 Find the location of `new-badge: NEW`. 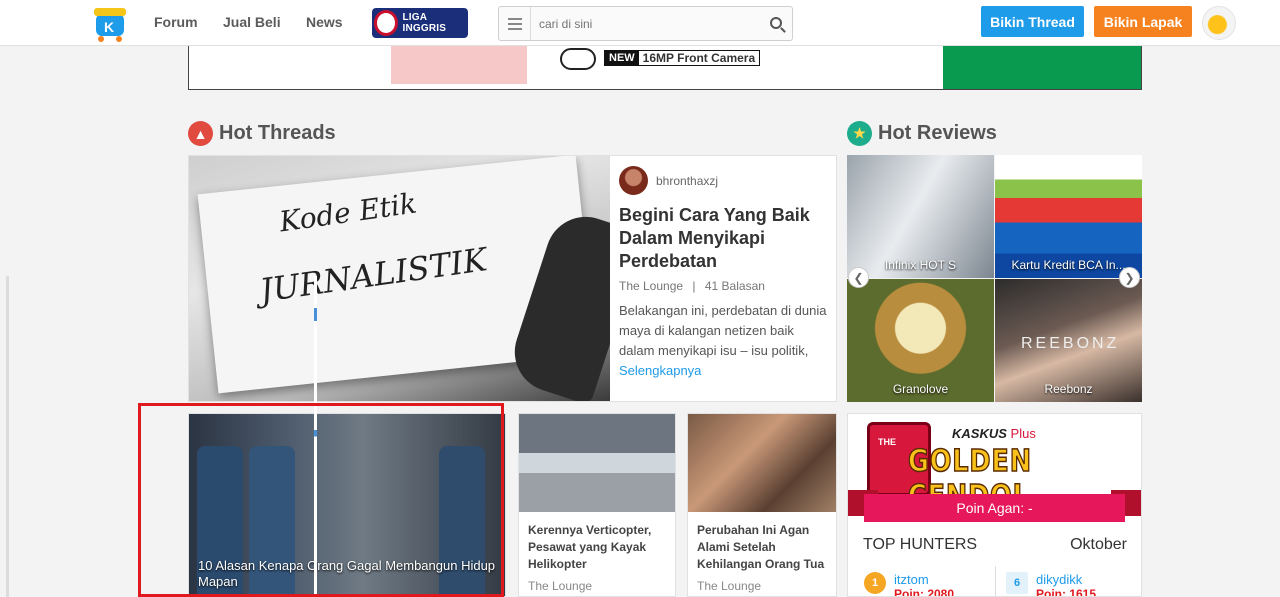

new-badge: NEW is located at coordinates (622, 58).